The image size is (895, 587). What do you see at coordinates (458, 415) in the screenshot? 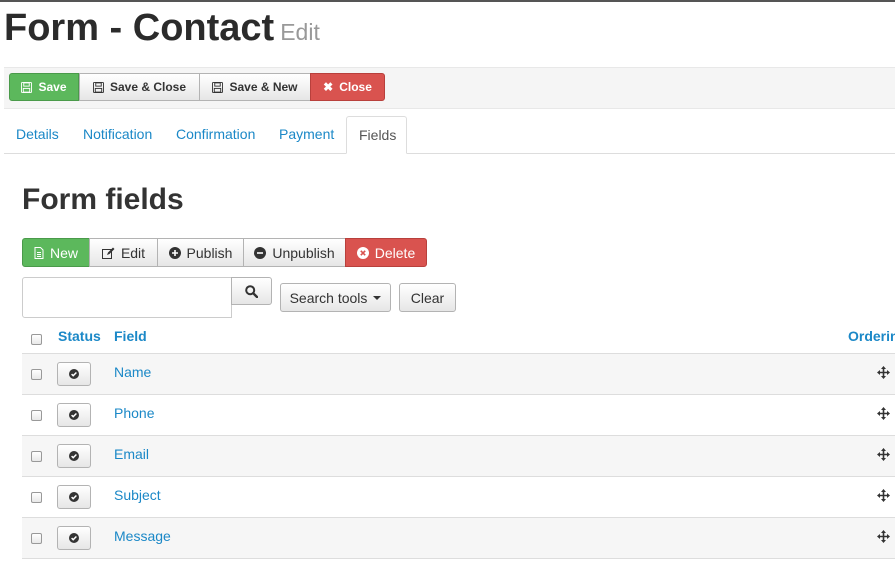
I see `table-row: Phone` at bounding box center [458, 415].